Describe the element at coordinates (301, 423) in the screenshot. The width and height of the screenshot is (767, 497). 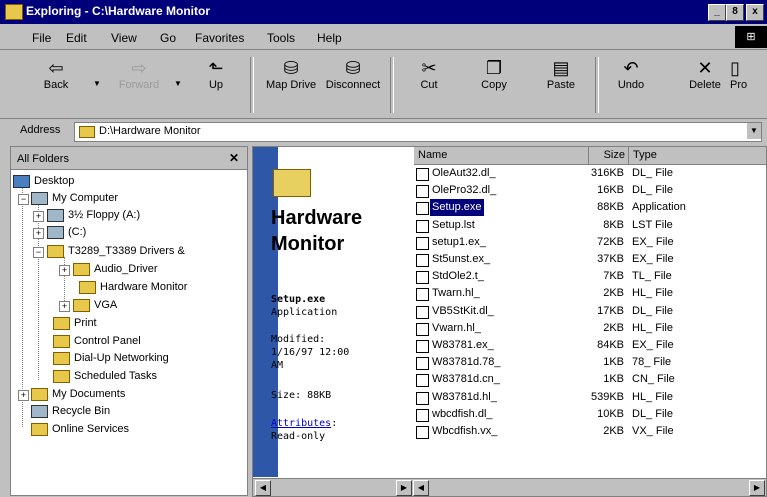
I see `attributes-link: Attributes` at that location.